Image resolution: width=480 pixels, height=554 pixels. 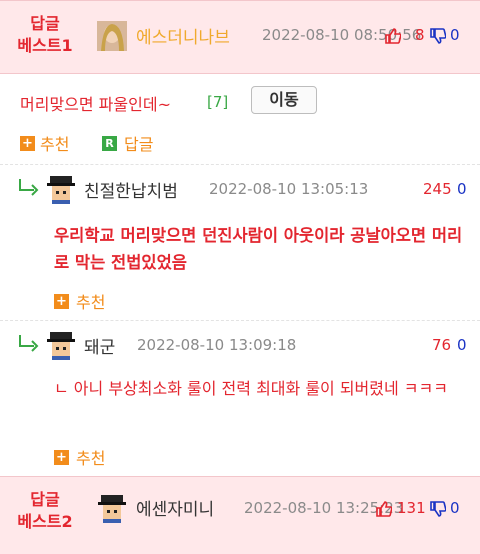 What do you see at coordinates (175, 507) in the screenshot?
I see `author-name: 에센자미니` at bounding box center [175, 507].